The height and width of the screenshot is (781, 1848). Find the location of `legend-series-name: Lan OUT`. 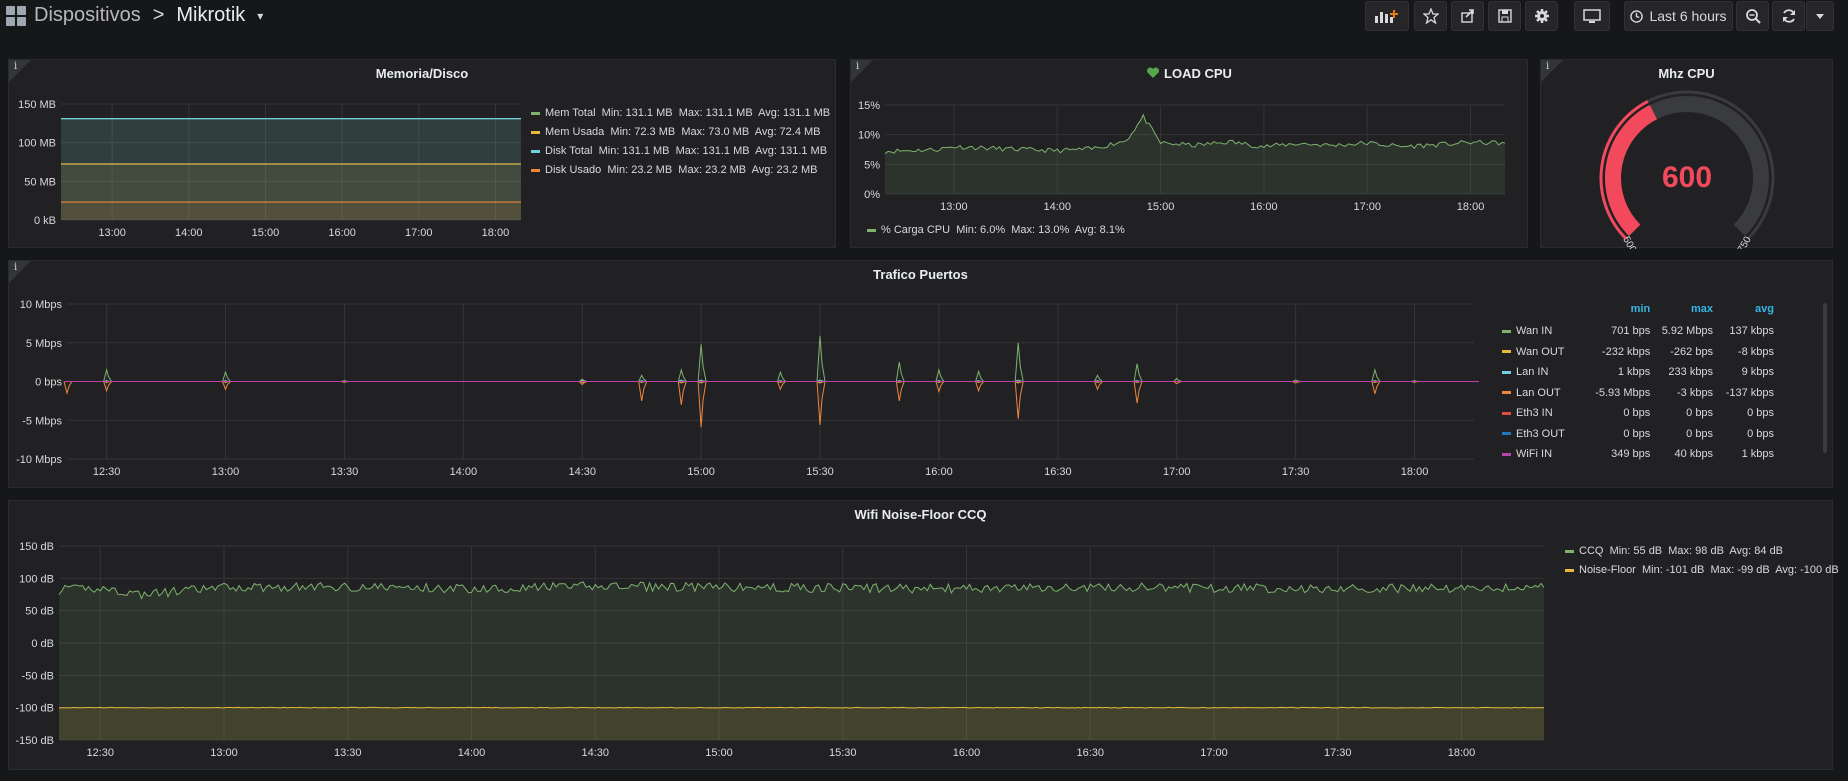

legend-series-name: Lan OUT is located at coordinates (1538, 392).